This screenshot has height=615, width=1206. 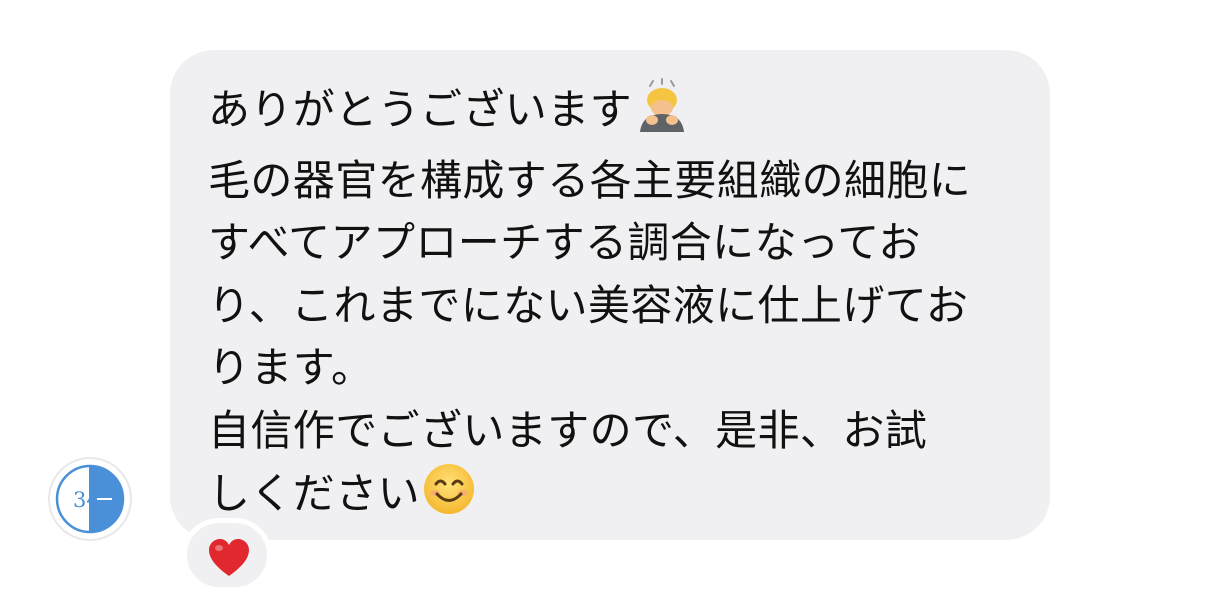 What do you see at coordinates (588, 305) in the screenshot?
I see `message-line: り、これまでにない美容液に仕上げてお` at bounding box center [588, 305].